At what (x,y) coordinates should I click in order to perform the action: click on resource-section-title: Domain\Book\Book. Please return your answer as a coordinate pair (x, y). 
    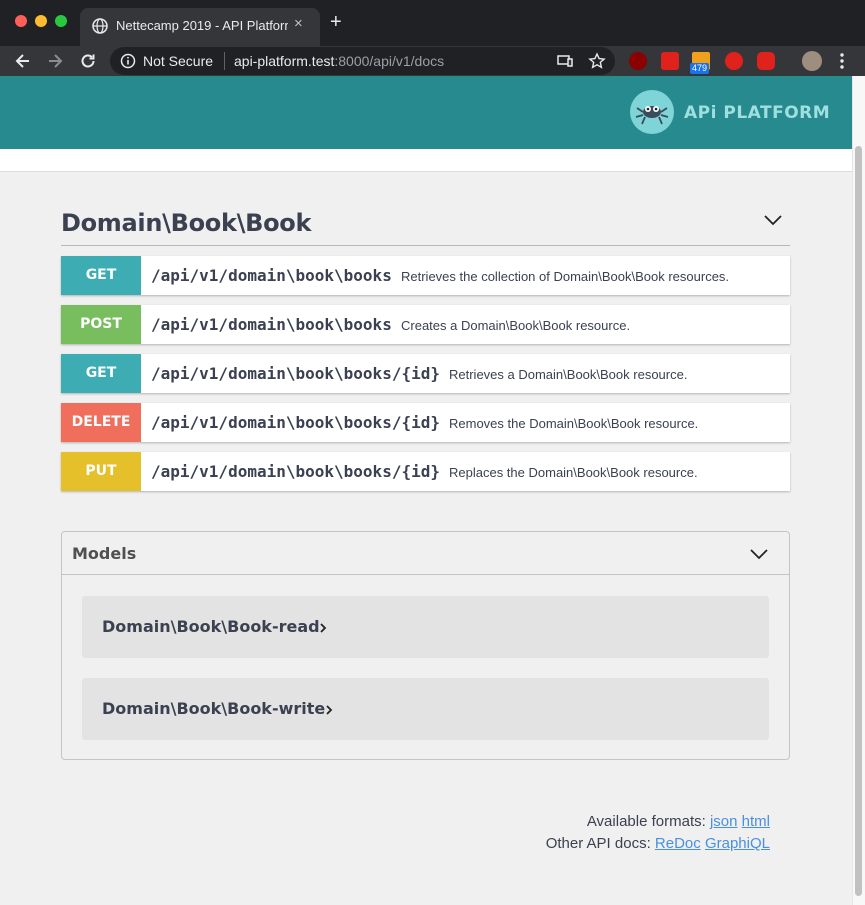
    Looking at the image, I should click on (186, 223).